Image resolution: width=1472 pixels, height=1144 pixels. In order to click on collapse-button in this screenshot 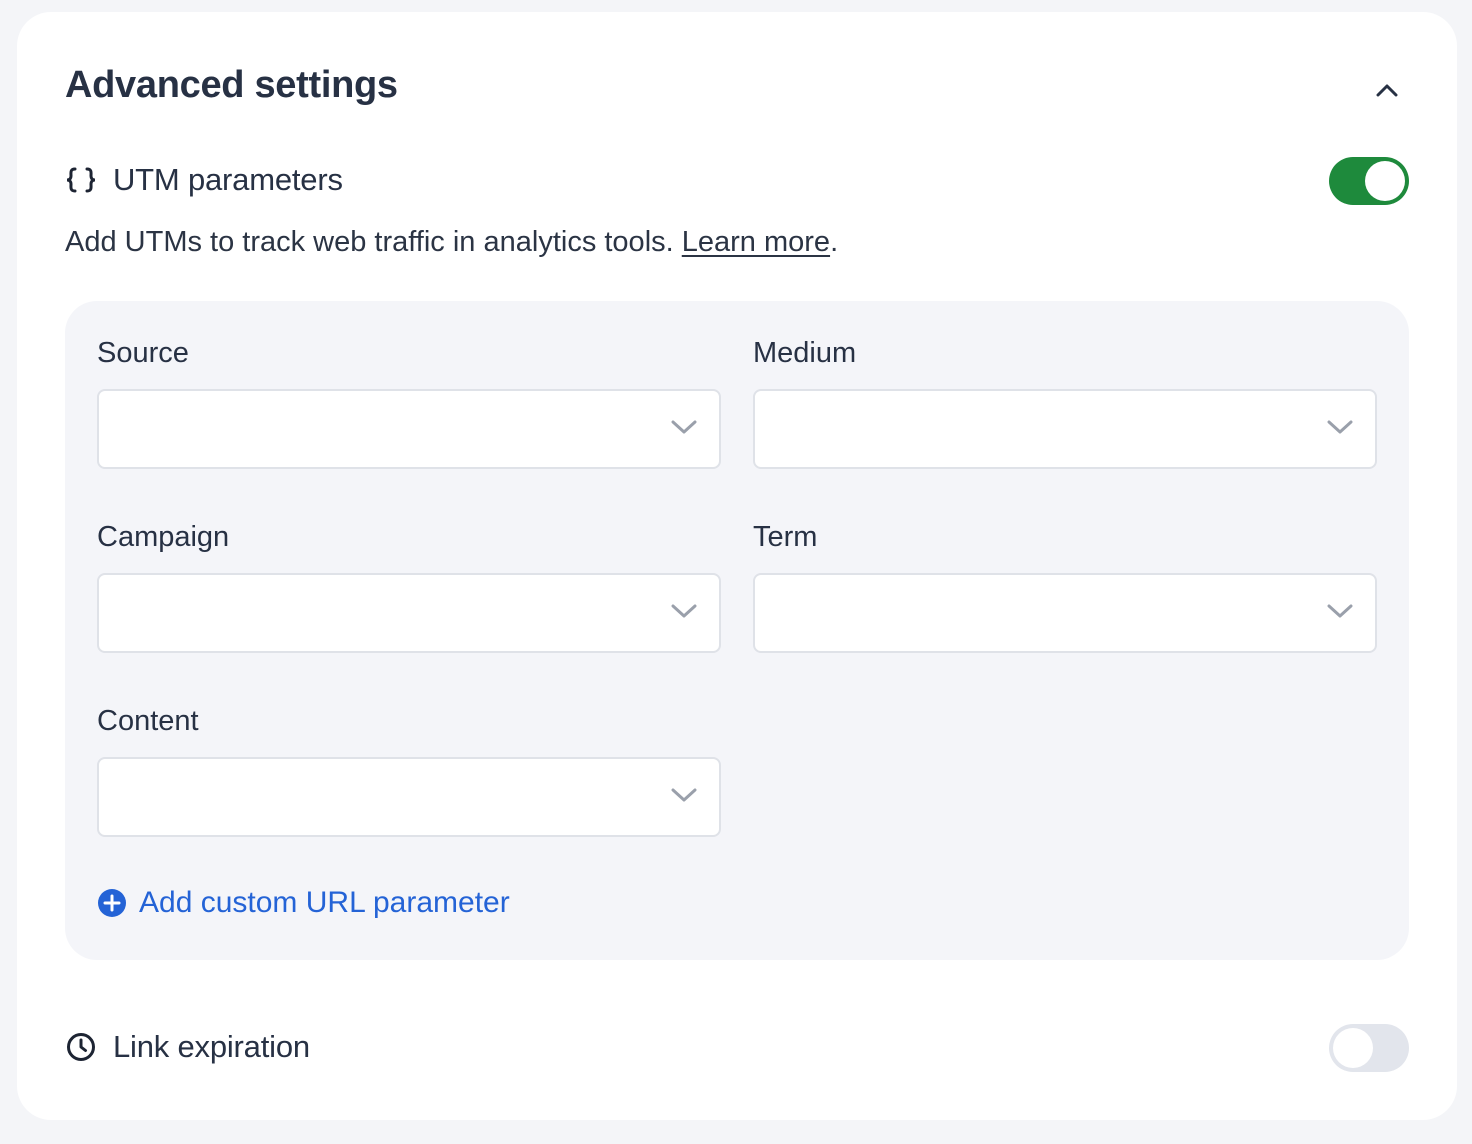, I will do `click(1387, 90)`.